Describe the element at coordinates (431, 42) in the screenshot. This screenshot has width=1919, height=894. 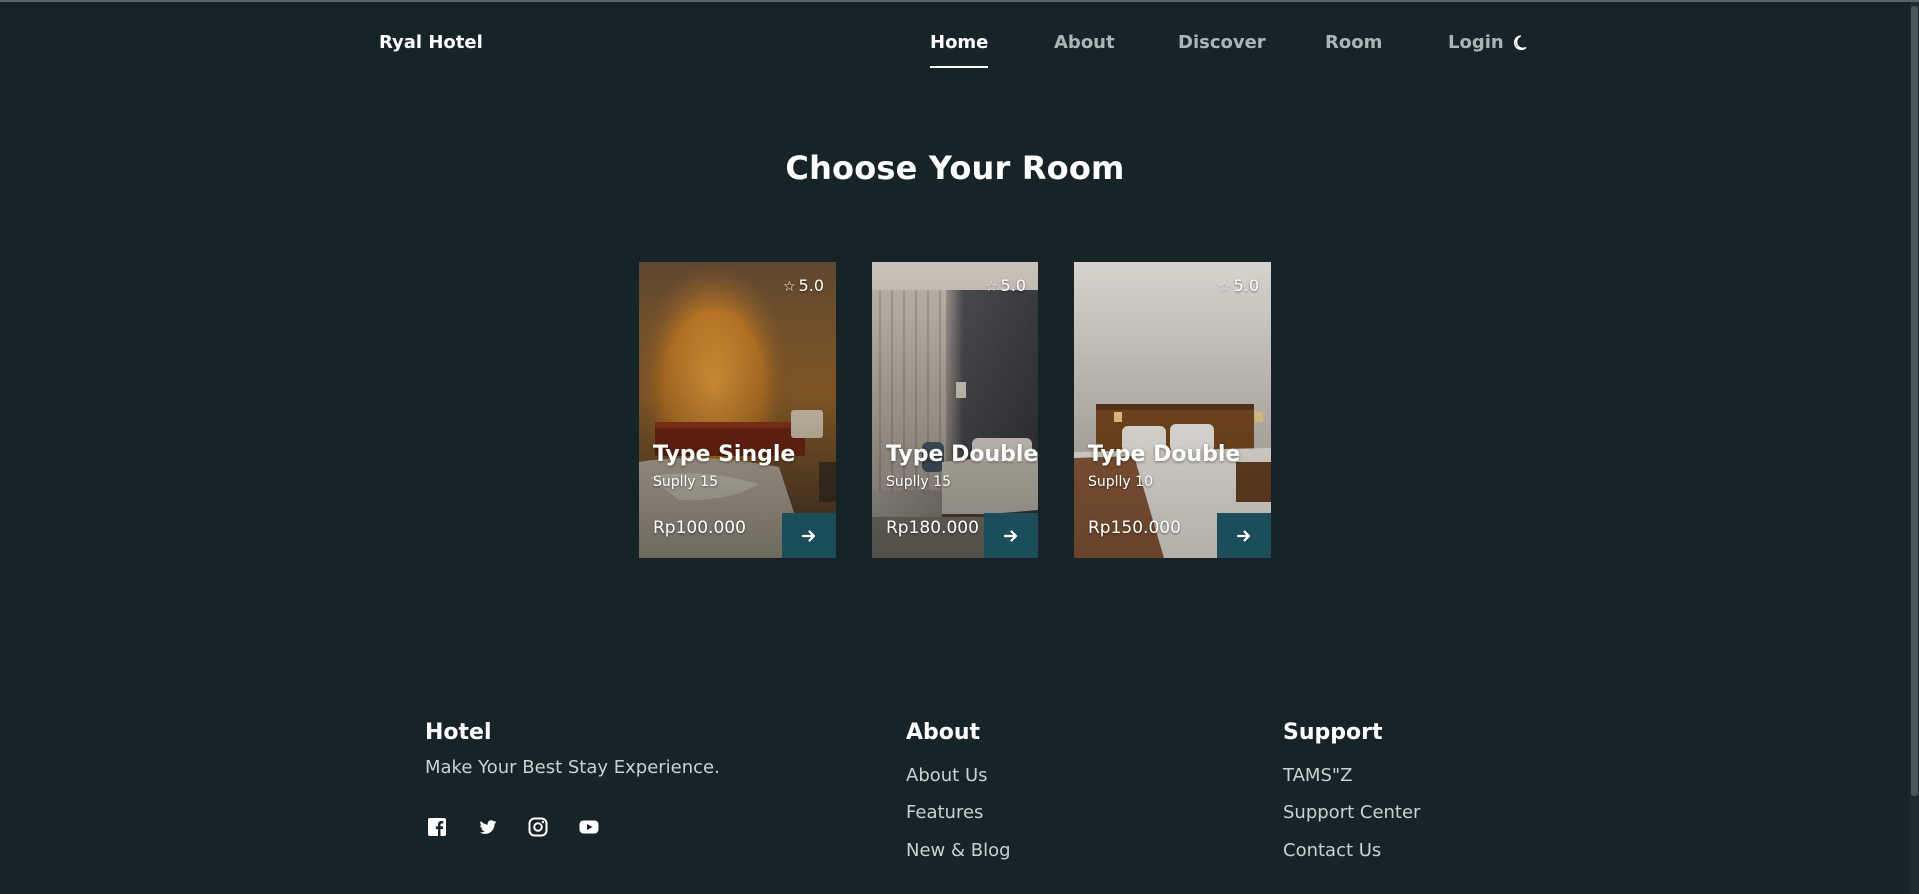
I see `brand-logo: Ryal Hotel` at that location.